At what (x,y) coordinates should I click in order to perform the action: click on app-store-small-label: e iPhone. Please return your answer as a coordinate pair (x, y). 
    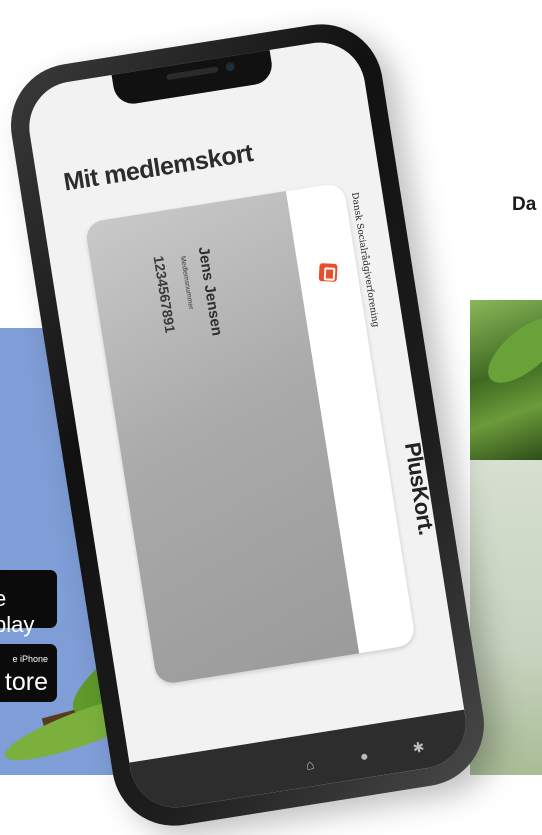
    Looking at the image, I should click on (30, 659).